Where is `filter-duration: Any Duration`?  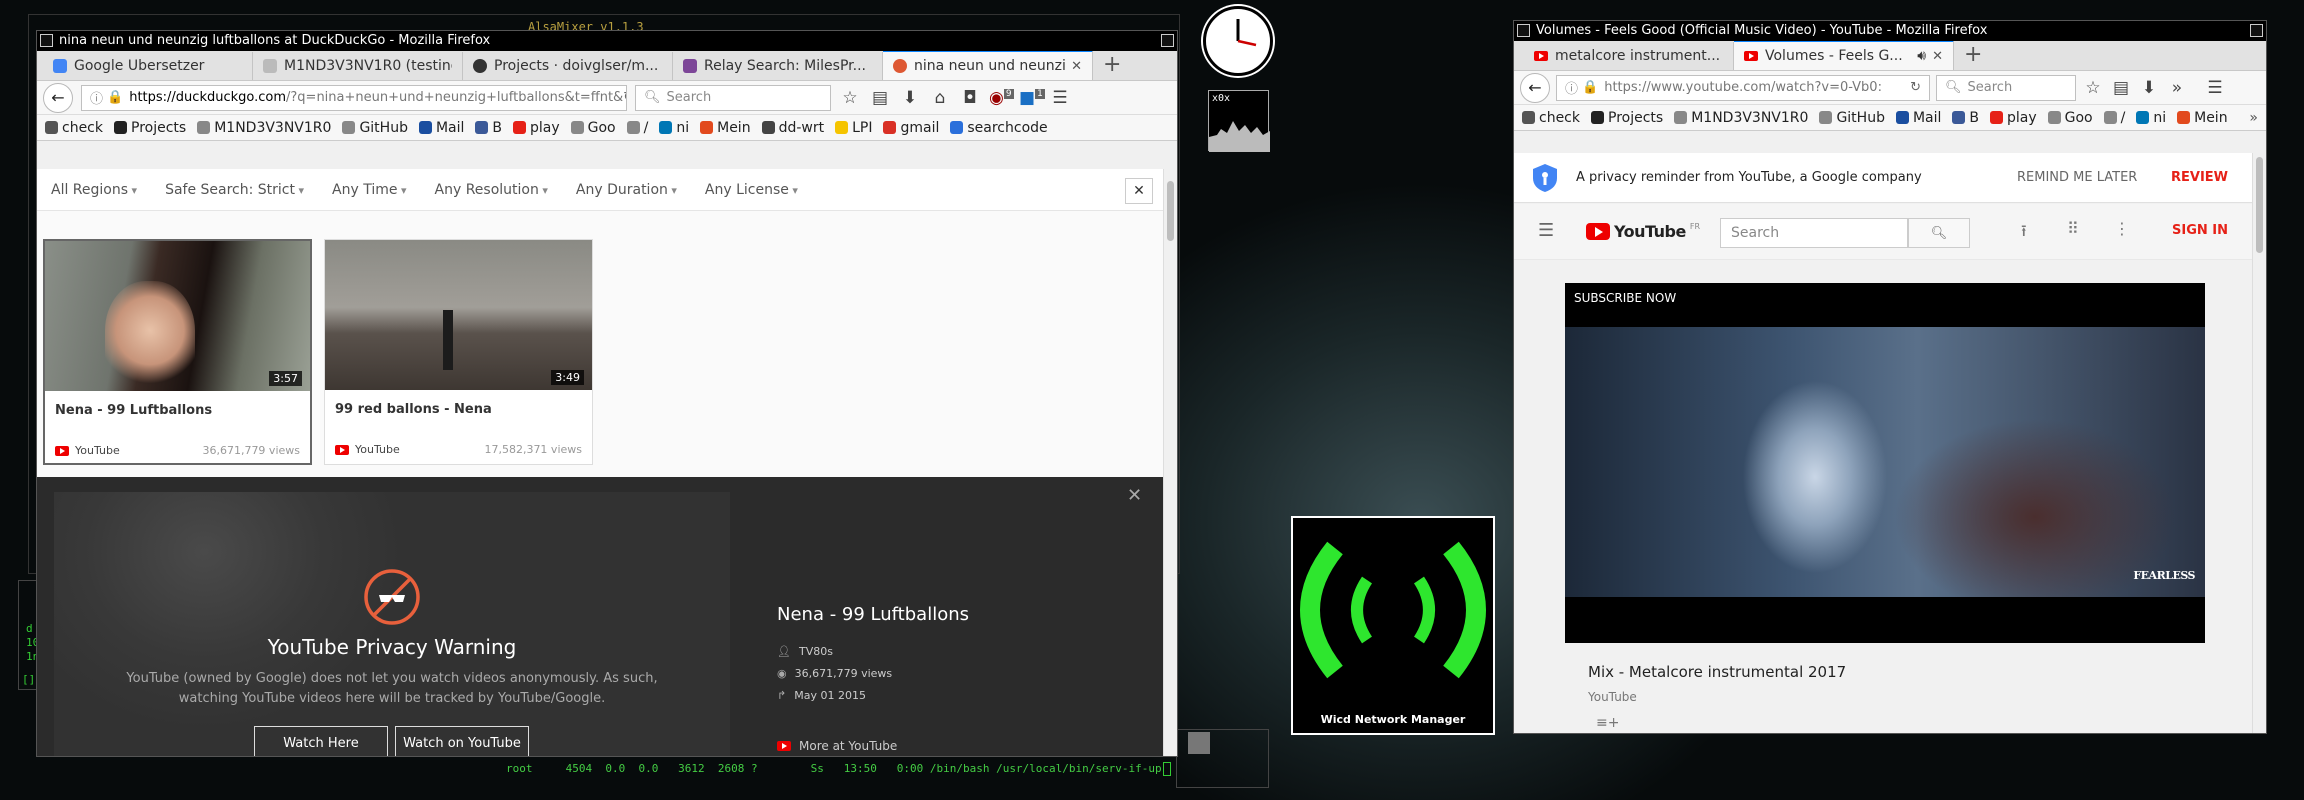 filter-duration: Any Duration is located at coordinates (626, 190).